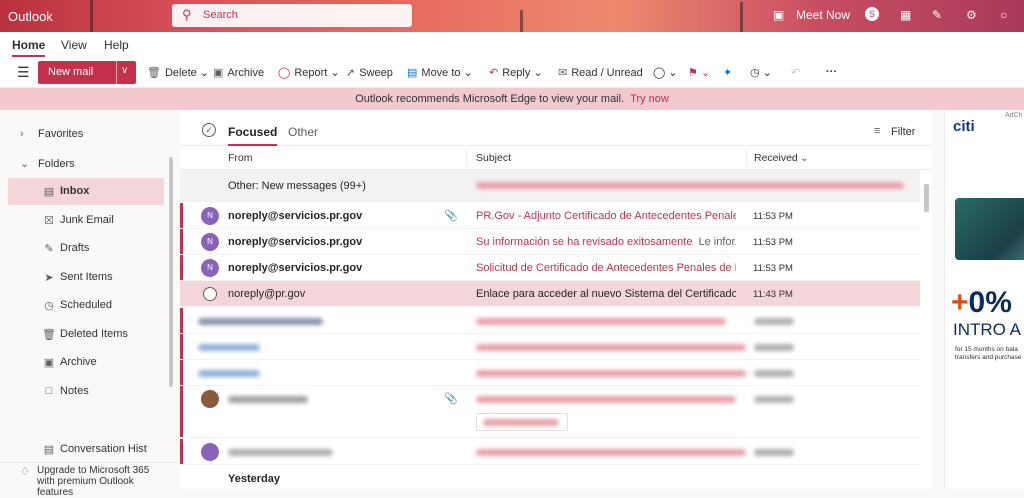 The height and width of the screenshot is (498, 1024). What do you see at coordinates (297, 186) in the screenshot?
I see `group-label: Other: New messages (99+)` at bounding box center [297, 186].